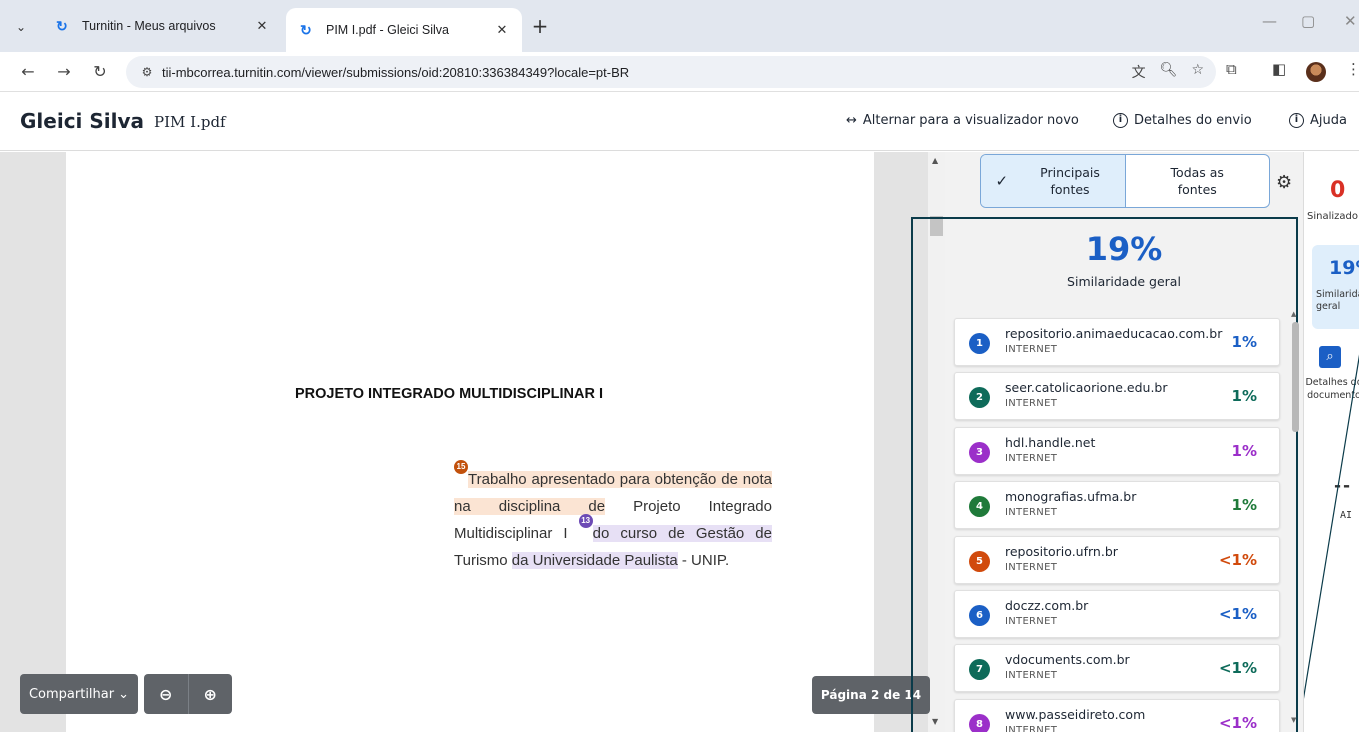 The image size is (1359, 732). What do you see at coordinates (1279, 69) in the screenshot?
I see `side-panel-icon: ◧` at bounding box center [1279, 69].